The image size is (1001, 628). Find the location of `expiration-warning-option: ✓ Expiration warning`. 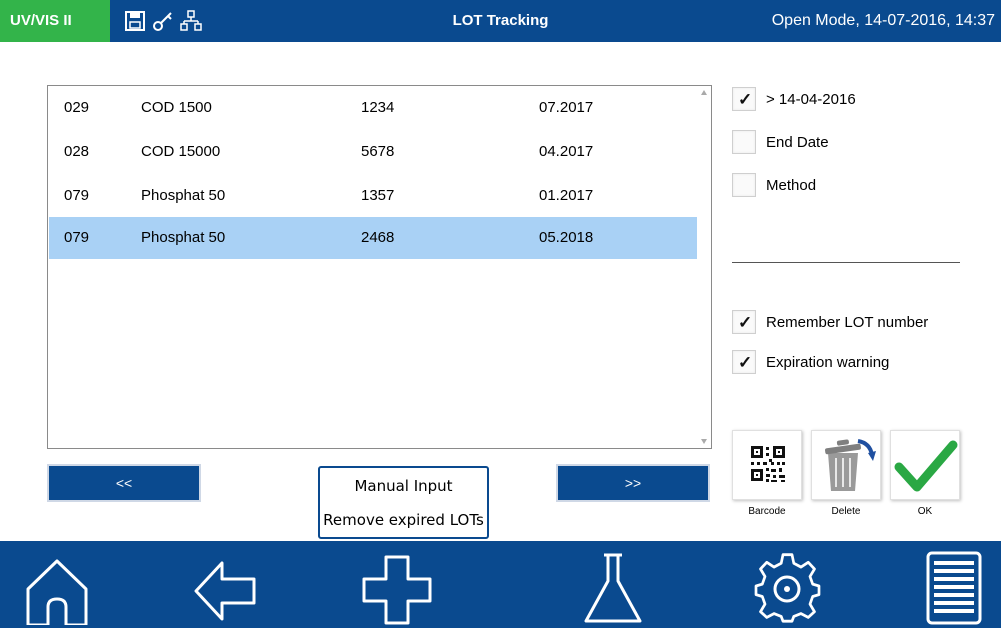

expiration-warning-option: ✓ Expiration warning is located at coordinates (810, 362).